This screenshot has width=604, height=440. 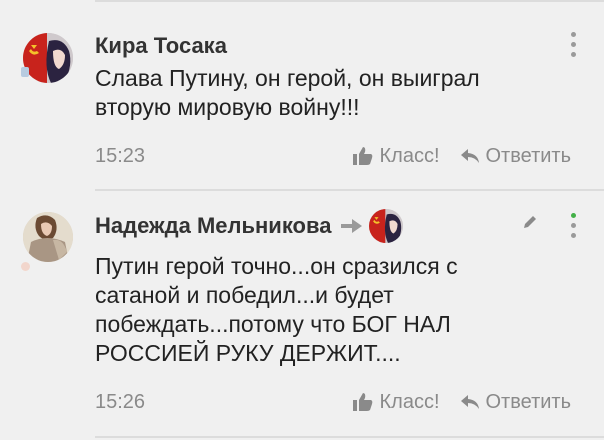 I want to click on comment-time: 15:23, so click(x=120, y=155).